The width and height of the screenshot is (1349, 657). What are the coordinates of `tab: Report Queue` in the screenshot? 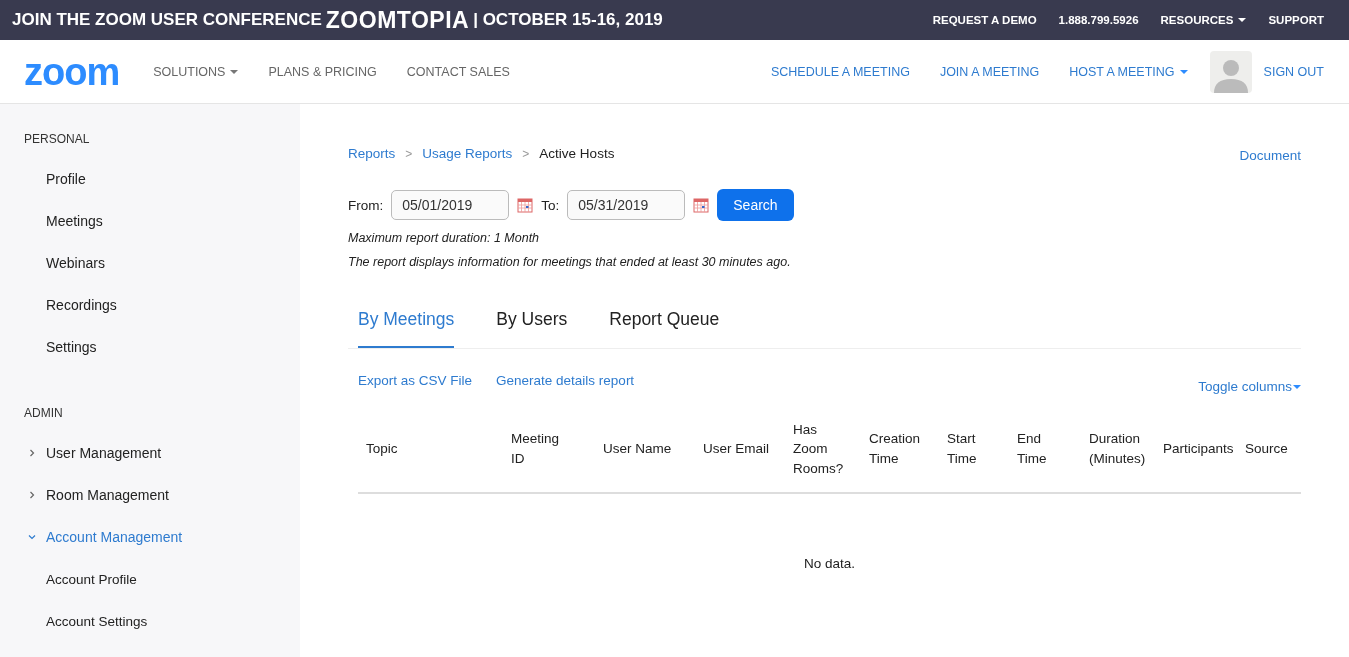 It's located at (664, 322).